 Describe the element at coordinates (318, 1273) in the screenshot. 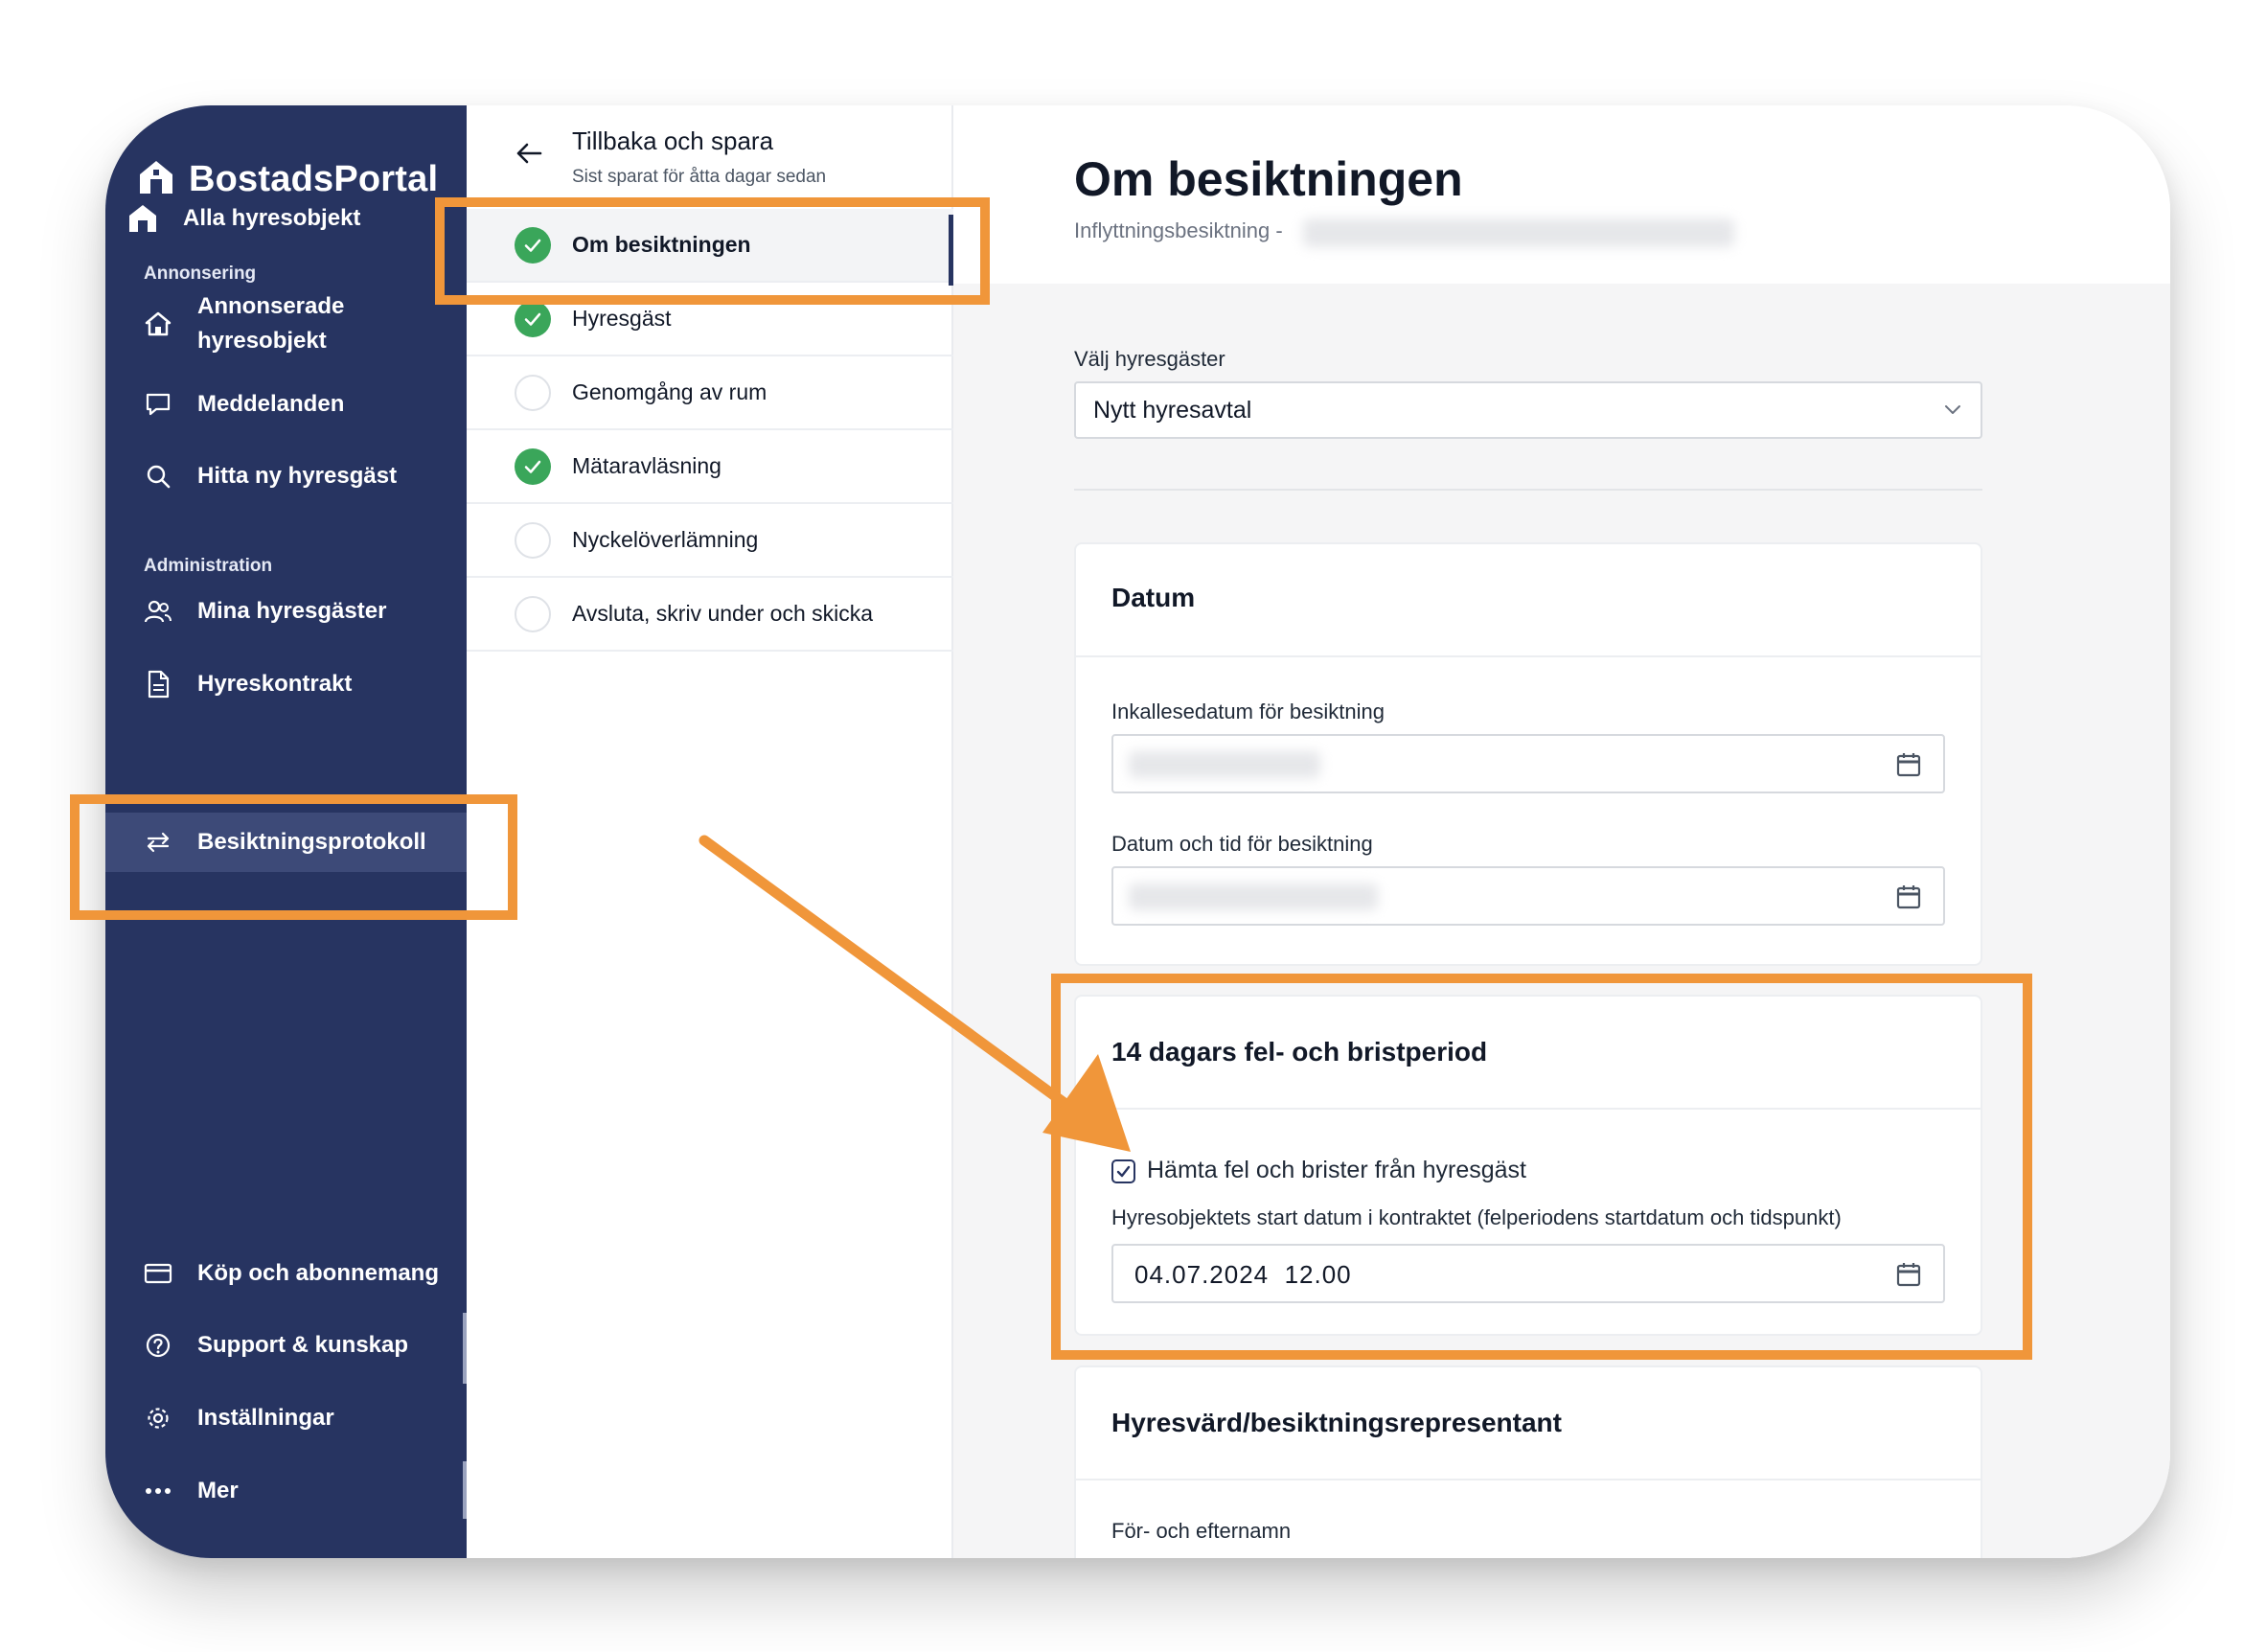

I see `sidebar-item-label: Köp och abonnemang` at that location.